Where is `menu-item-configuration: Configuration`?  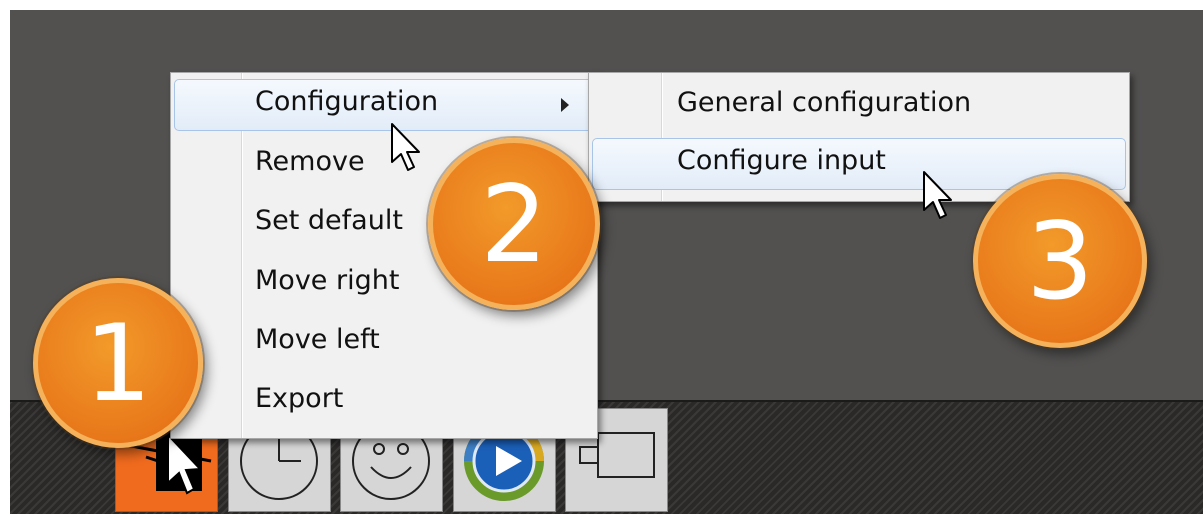
menu-item-configuration: Configuration is located at coordinates (384, 105).